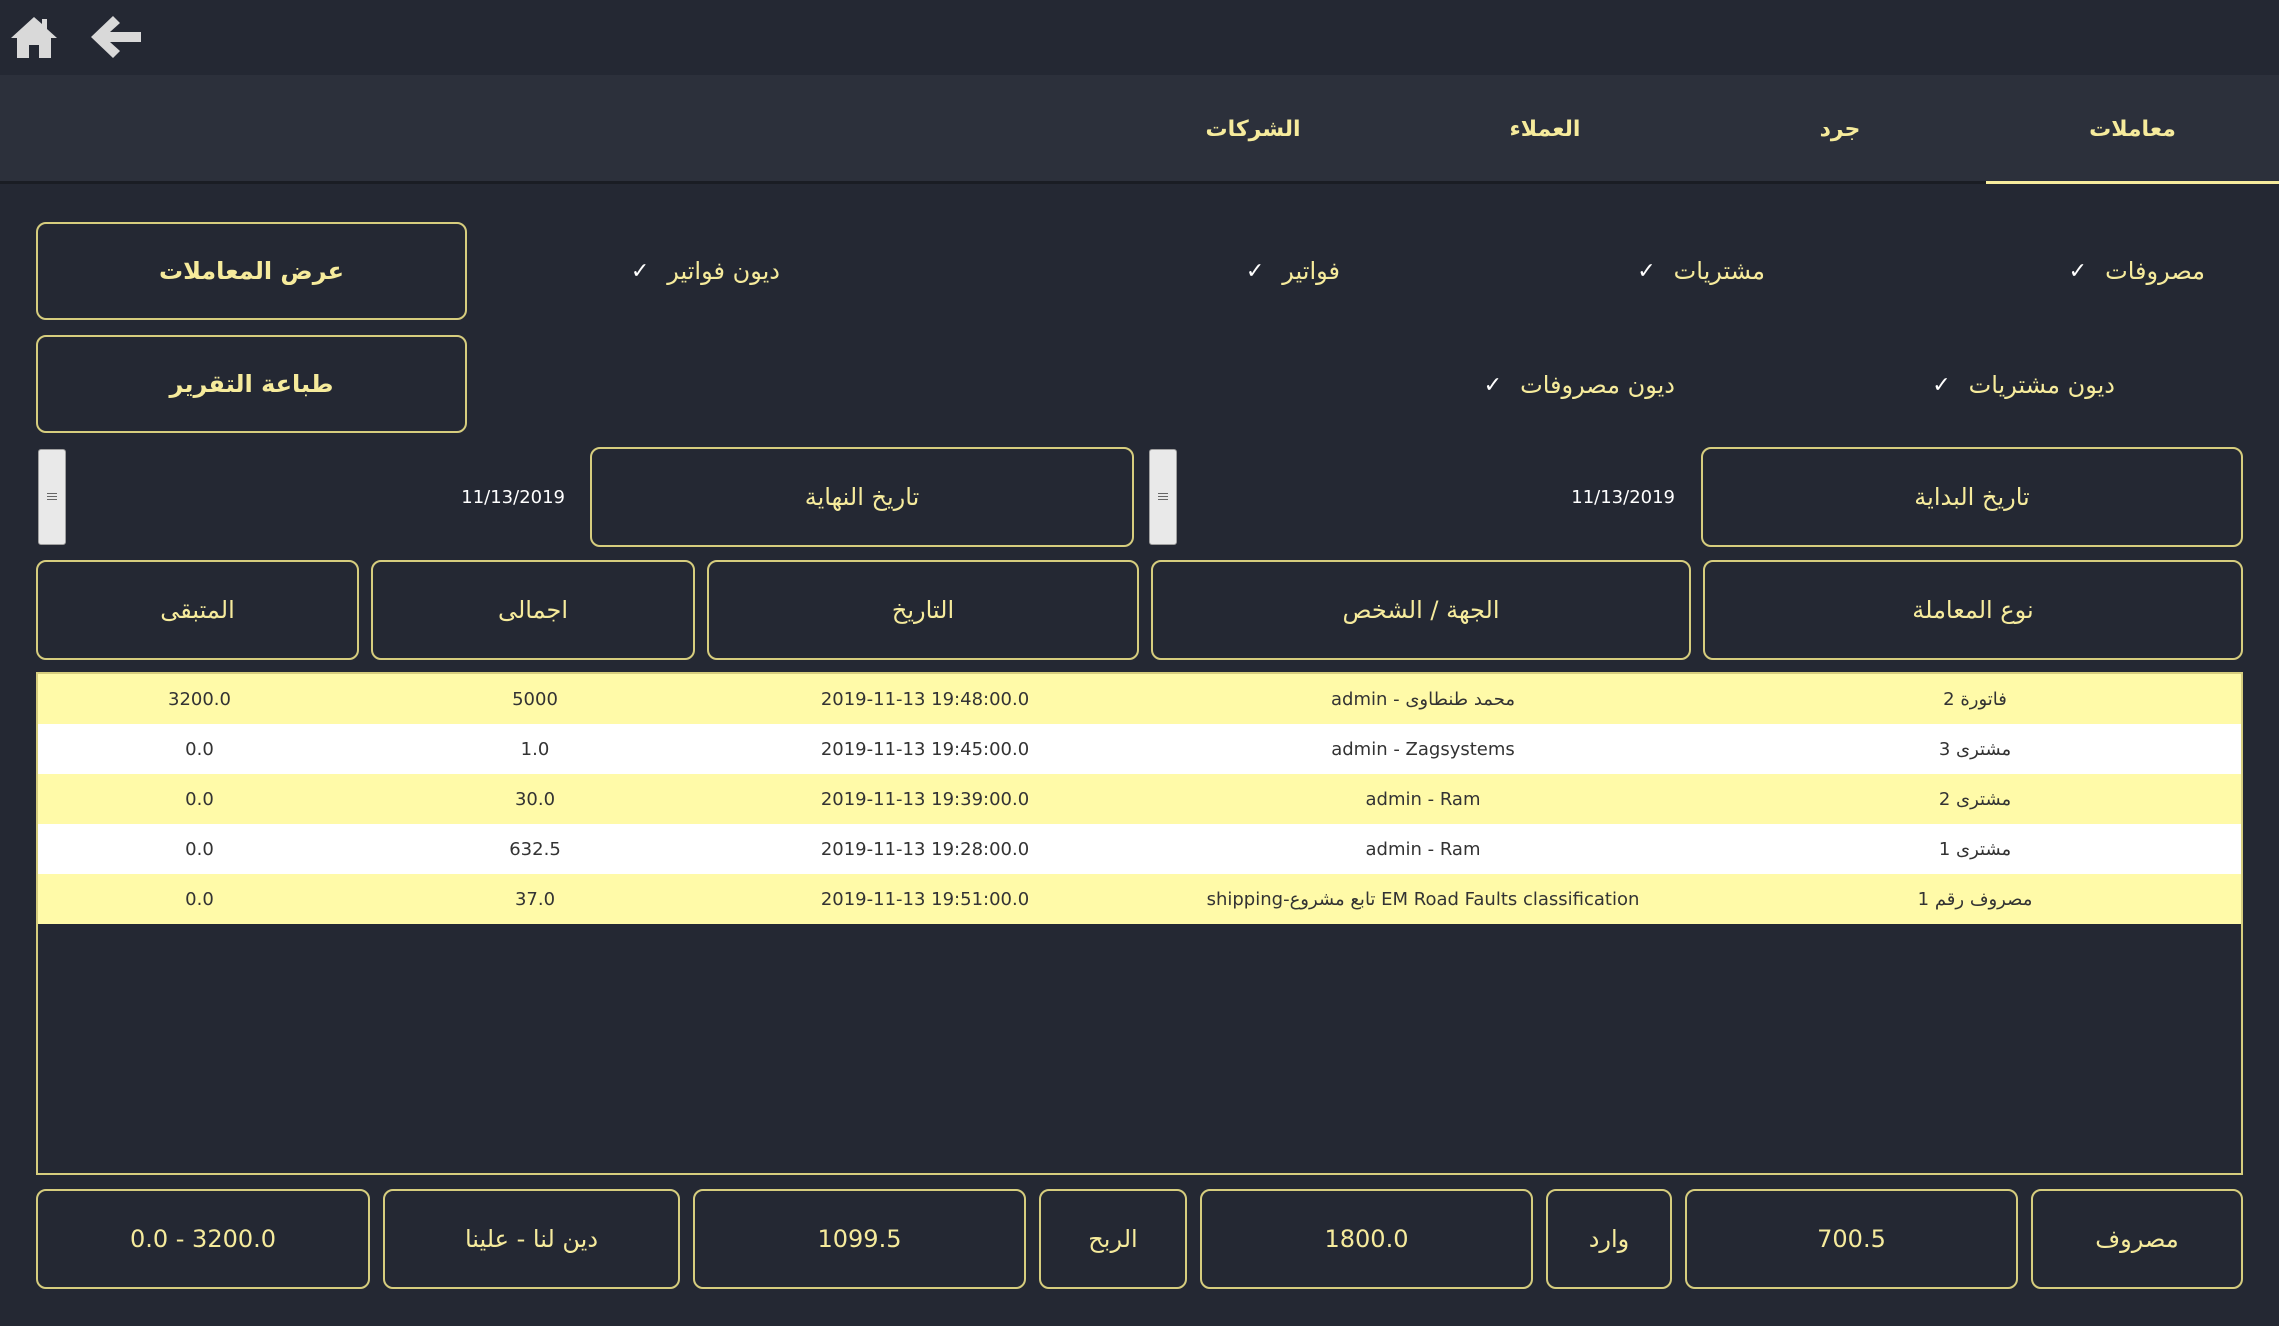  Describe the element at coordinates (925, 749) in the screenshot. I see `cell-date: 2019-11-13 19:45:00.0` at that location.